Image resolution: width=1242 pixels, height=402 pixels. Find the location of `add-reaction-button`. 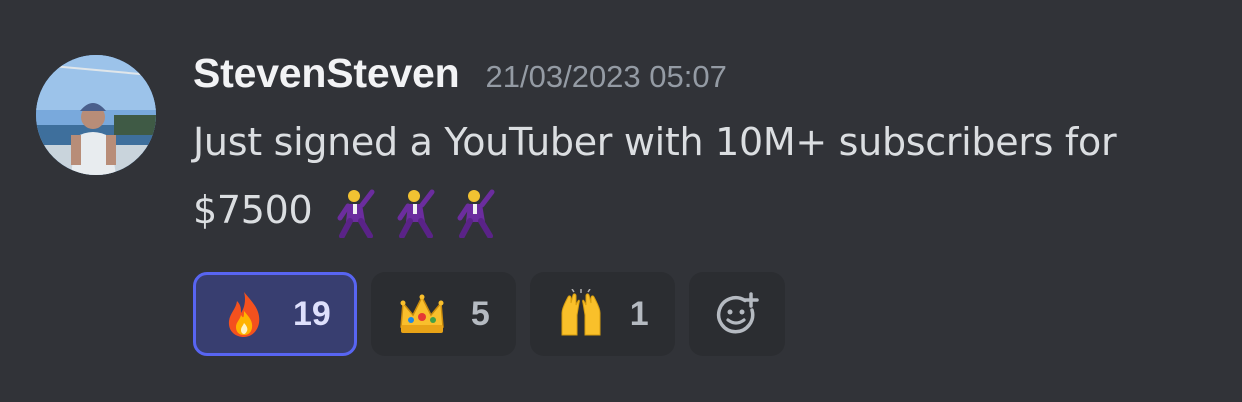

add-reaction-button is located at coordinates (736, 314).